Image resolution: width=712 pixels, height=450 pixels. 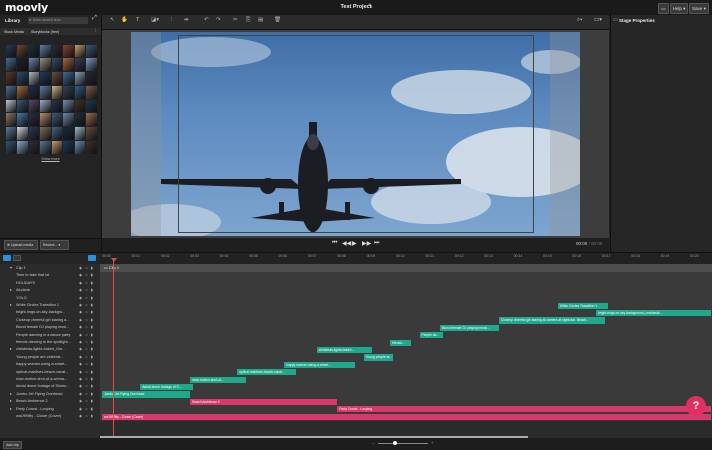 What do you see at coordinates (373, 442) in the screenshot?
I see `zoom-out-icon: –` at bounding box center [373, 442].